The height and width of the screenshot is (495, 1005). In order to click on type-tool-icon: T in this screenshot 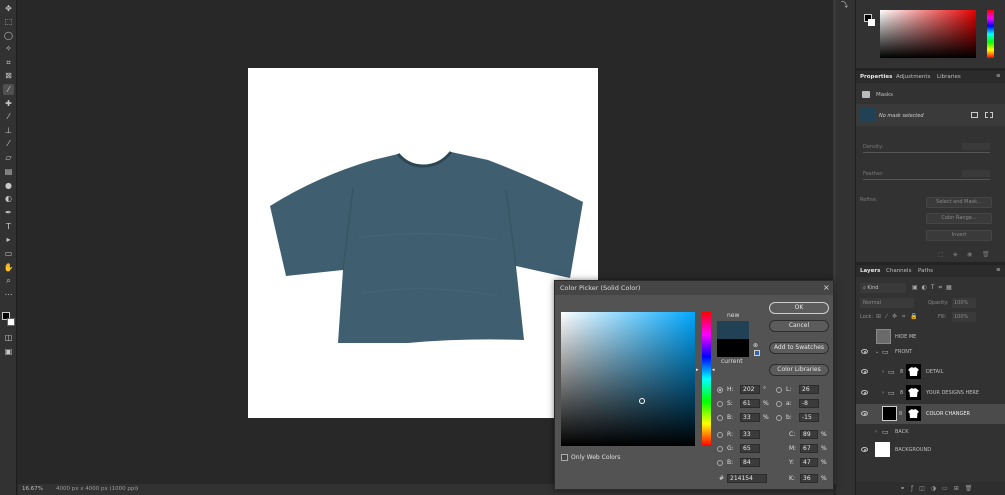, I will do `click(8, 226)`.